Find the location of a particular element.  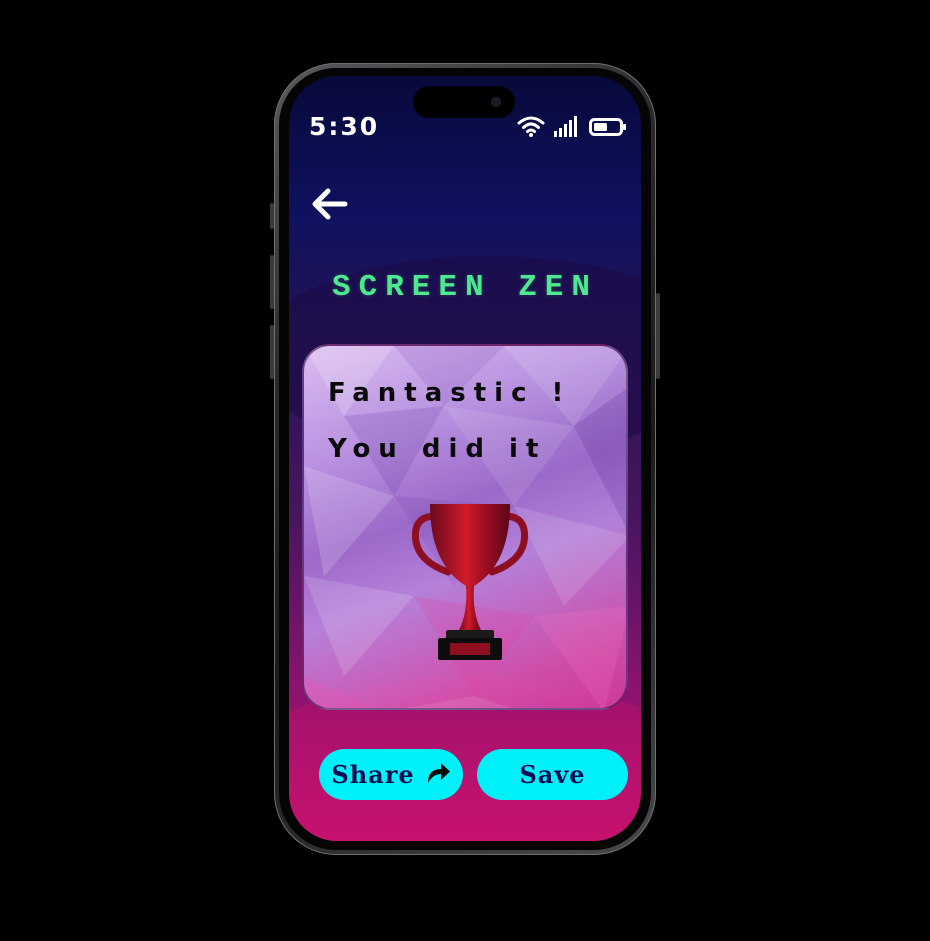

cellular-signal-icon is located at coordinates (567, 128).